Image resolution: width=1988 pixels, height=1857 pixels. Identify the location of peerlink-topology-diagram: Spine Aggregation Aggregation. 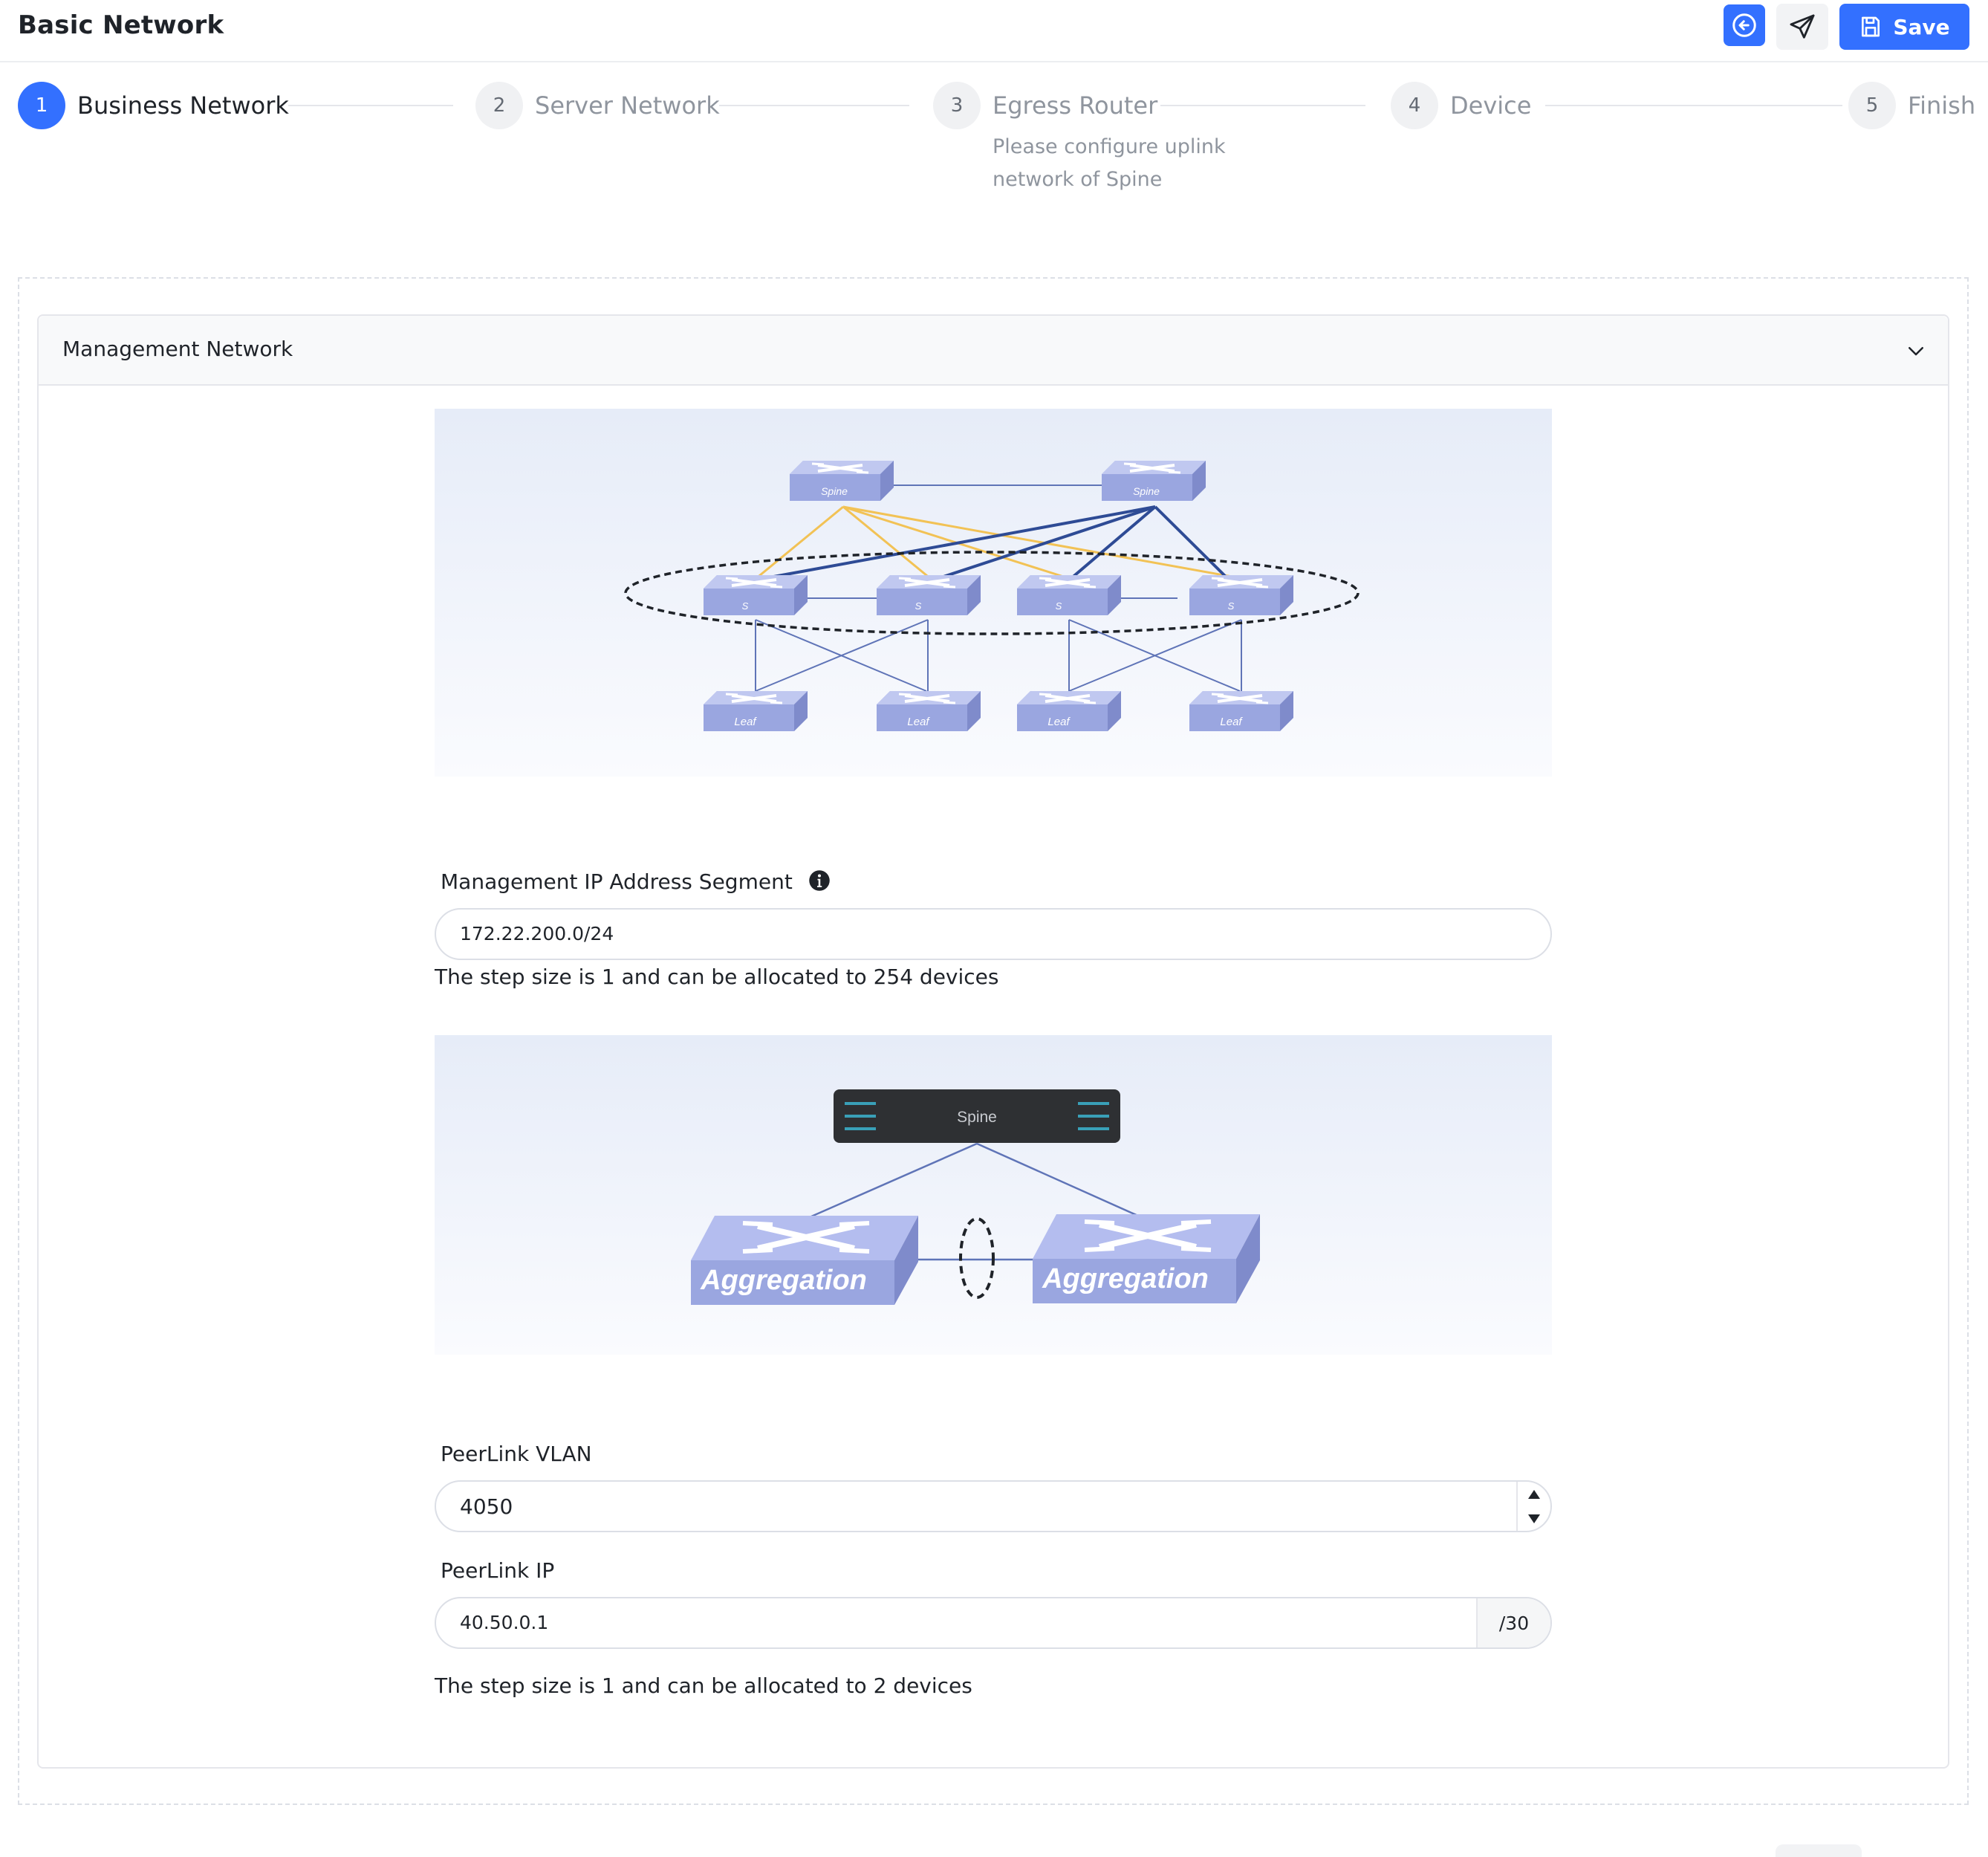
(993, 1195).